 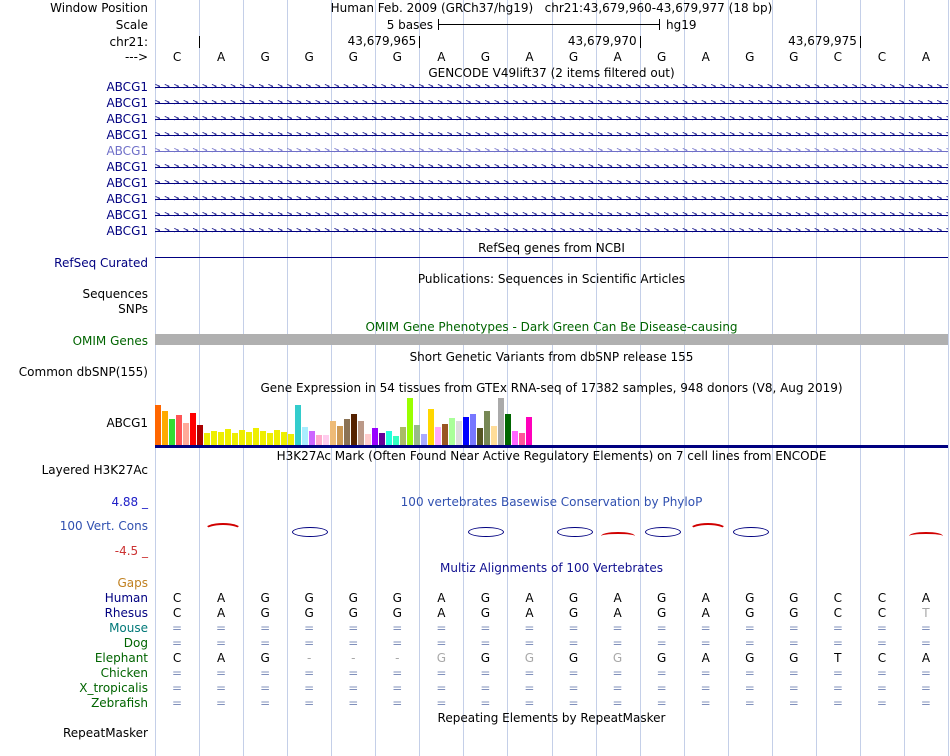 I want to click on layered-h3k27ac-label: Layered H3K27Ac, so click(x=74, y=470).